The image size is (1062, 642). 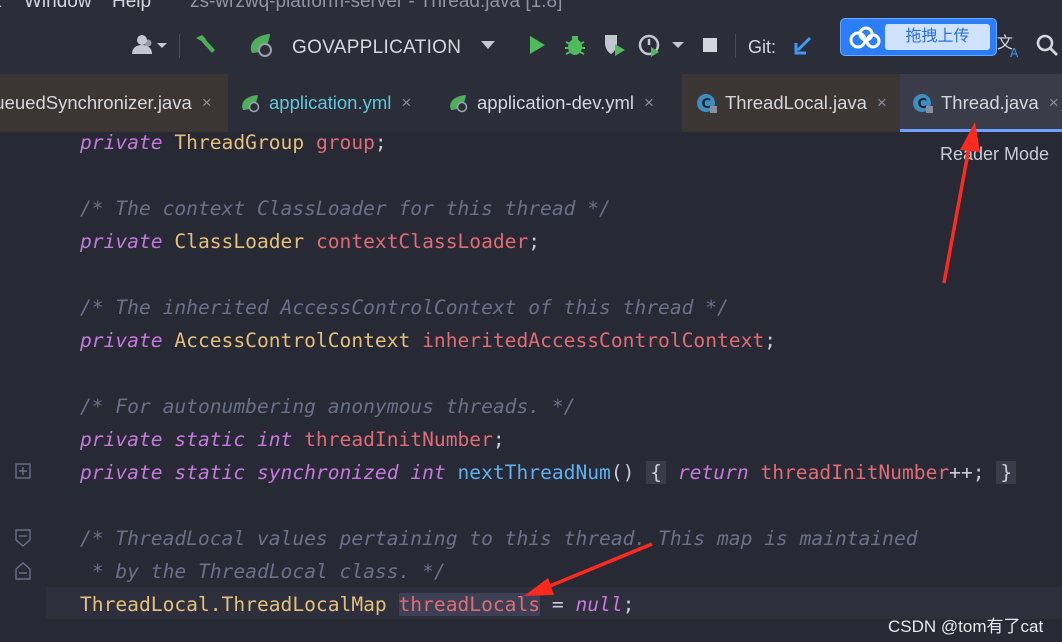 What do you see at coordinates (376, 48) in the screenshot?
I see `run-config-label: GOVAPPLICATION` at bounding box center [376, 48].